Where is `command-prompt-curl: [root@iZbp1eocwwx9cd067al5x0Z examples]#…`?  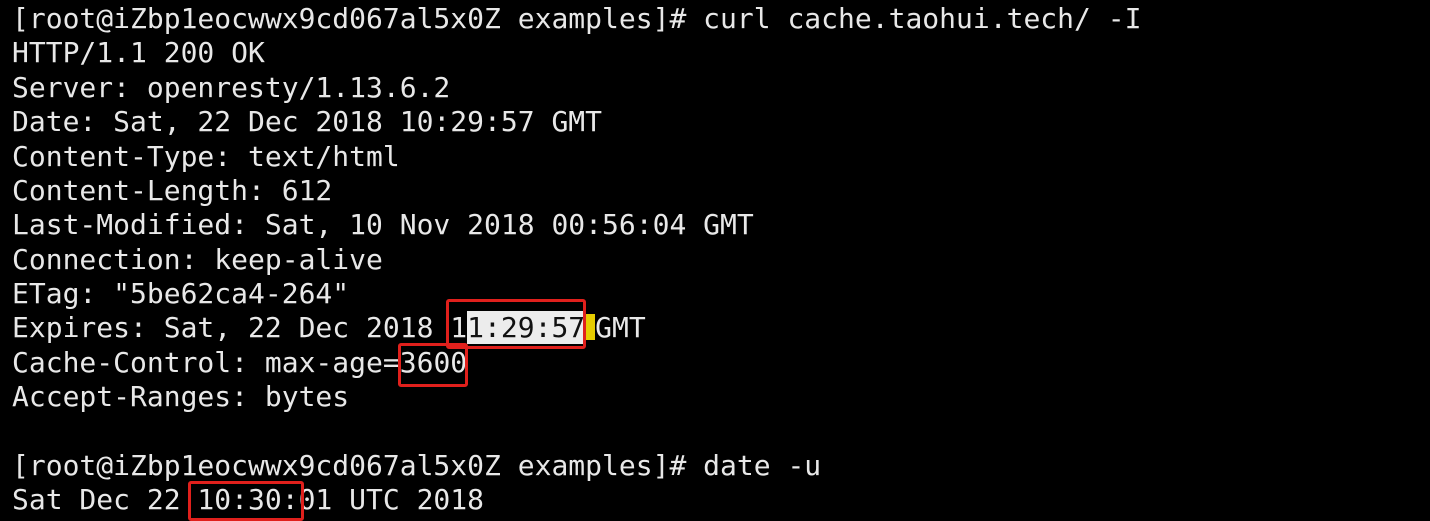 command-prompt-curl: [root@iZbp1eocwwx9cd067al5x0Z examples]#… is located at coordinates (577, 18).